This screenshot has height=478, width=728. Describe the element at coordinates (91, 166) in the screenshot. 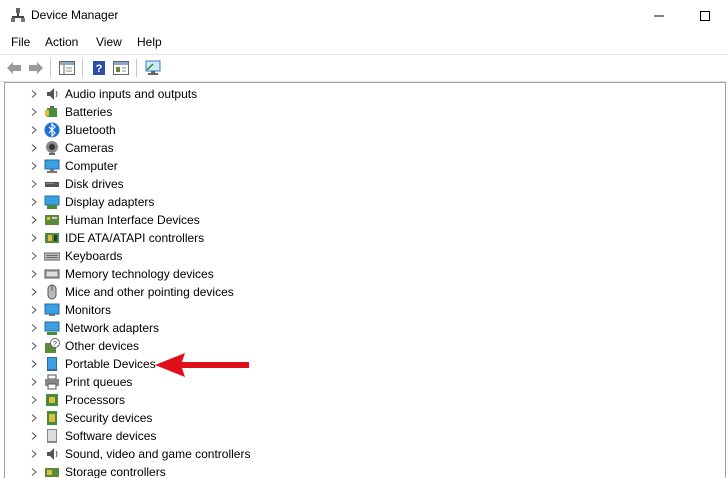

I see `tree-item-label: Computer` at that location.